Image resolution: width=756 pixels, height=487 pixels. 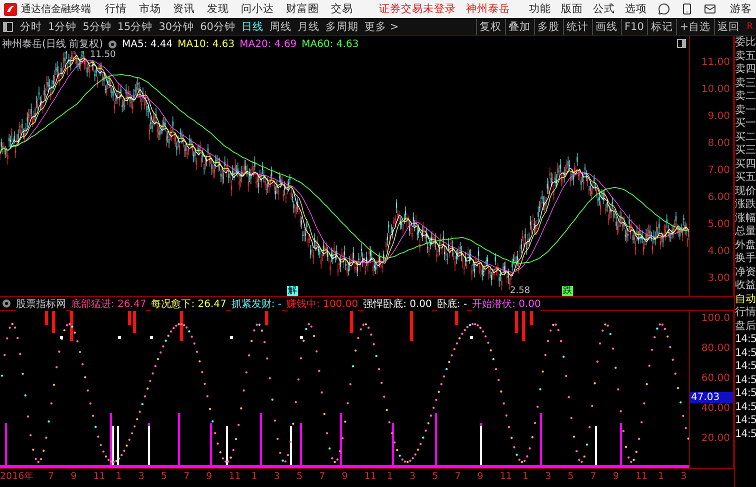 What do you see at coordinates (633, 26) in the screenshot?
I see `toolbar-button: F10` at bounding box center [633, 26].